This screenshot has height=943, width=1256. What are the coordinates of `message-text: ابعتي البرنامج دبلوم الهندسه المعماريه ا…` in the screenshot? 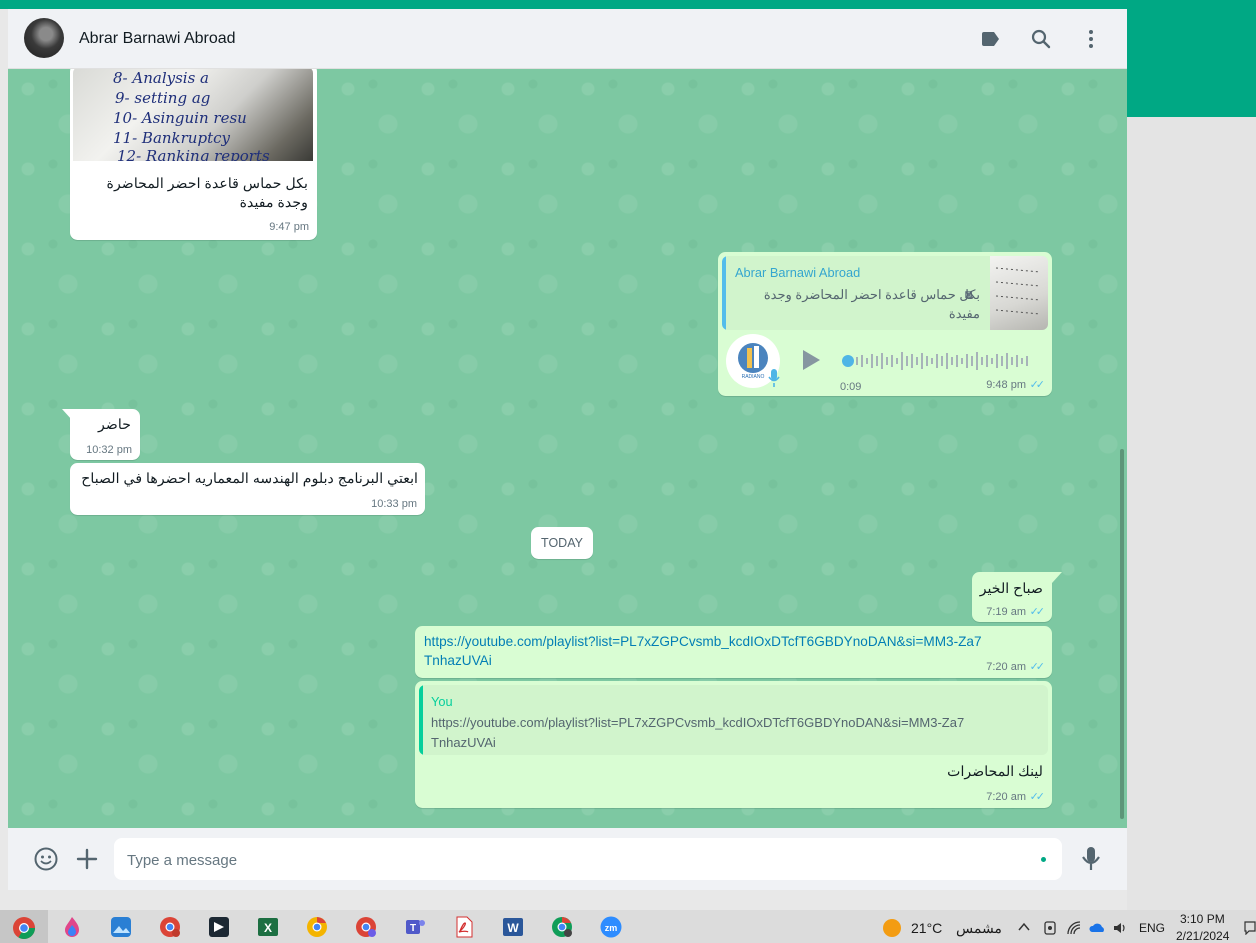 It's located at (249, 479).